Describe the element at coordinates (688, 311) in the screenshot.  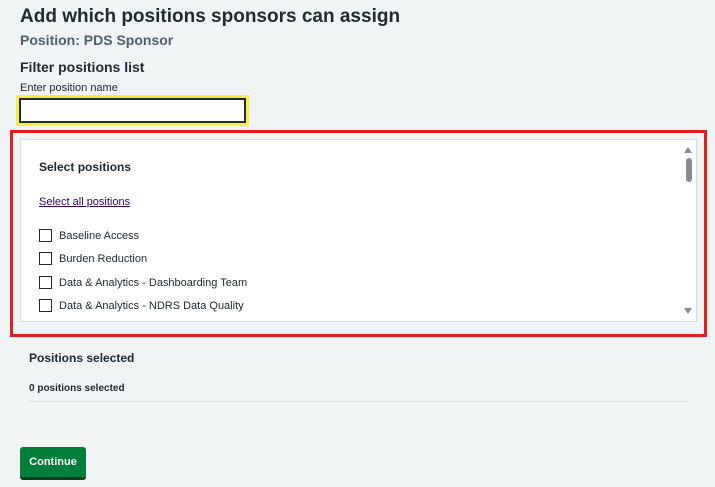
I see `scroll-down-arrow-icon` at that location.